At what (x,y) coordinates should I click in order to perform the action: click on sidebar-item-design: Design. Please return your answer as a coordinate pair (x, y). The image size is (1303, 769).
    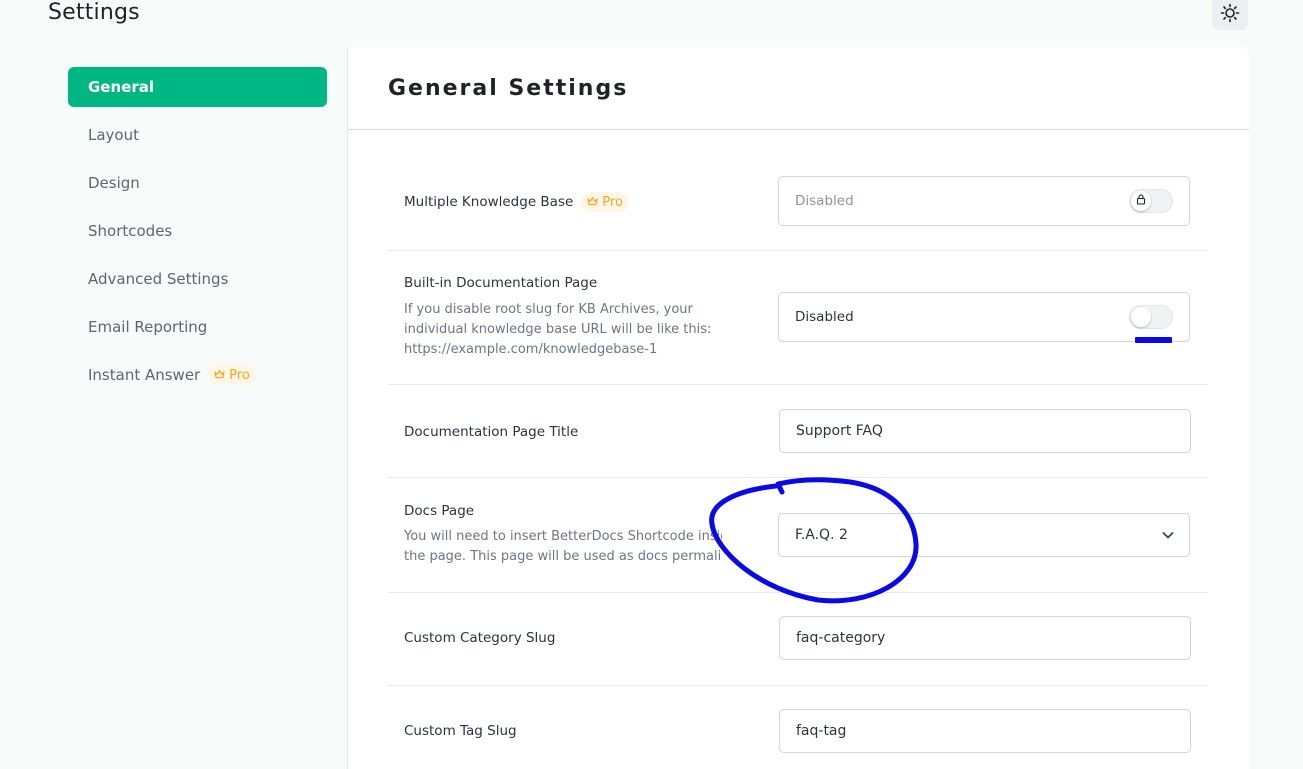
    Looking at the image, I should click on (197, 183).